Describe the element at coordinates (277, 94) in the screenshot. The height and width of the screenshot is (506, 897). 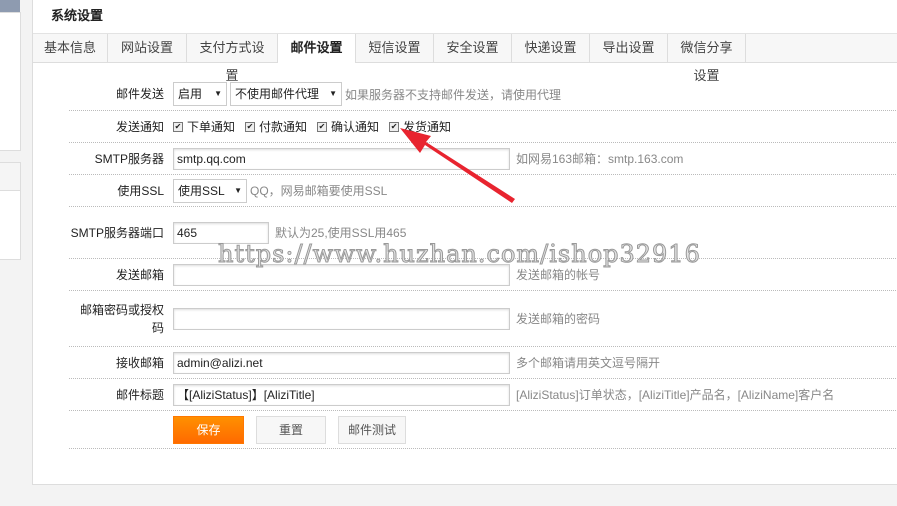
I see `value: 不使用邮件代理` at that location.